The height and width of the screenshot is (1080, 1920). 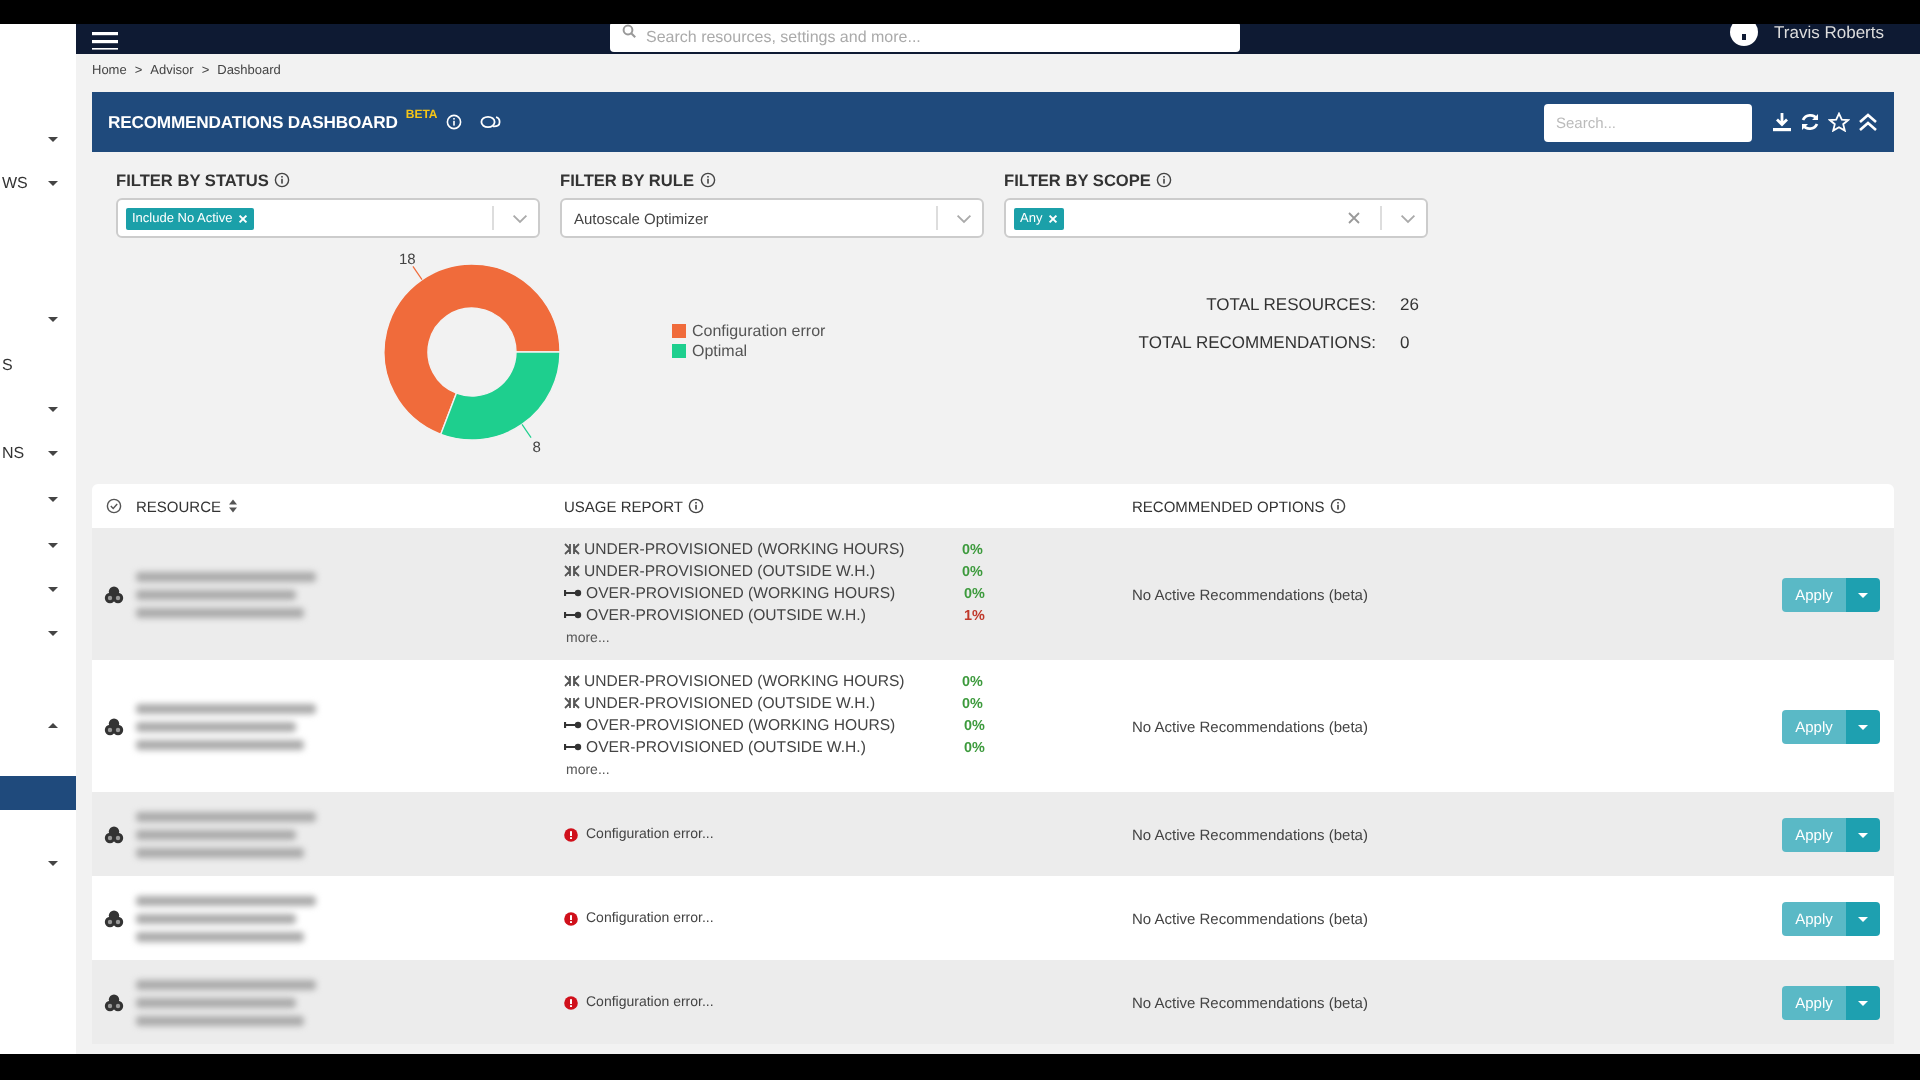 What do you see at coordinates (105, 39) in the screenshot?
I see `menu-icon` at bounding box center [105, 39].